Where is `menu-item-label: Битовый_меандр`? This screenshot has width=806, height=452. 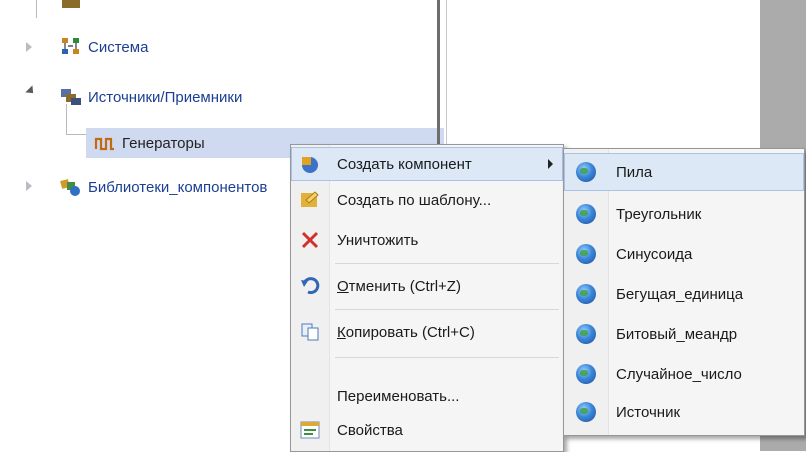
menu-item-label: Битовый_меандр is located at coordinates (677, 334).